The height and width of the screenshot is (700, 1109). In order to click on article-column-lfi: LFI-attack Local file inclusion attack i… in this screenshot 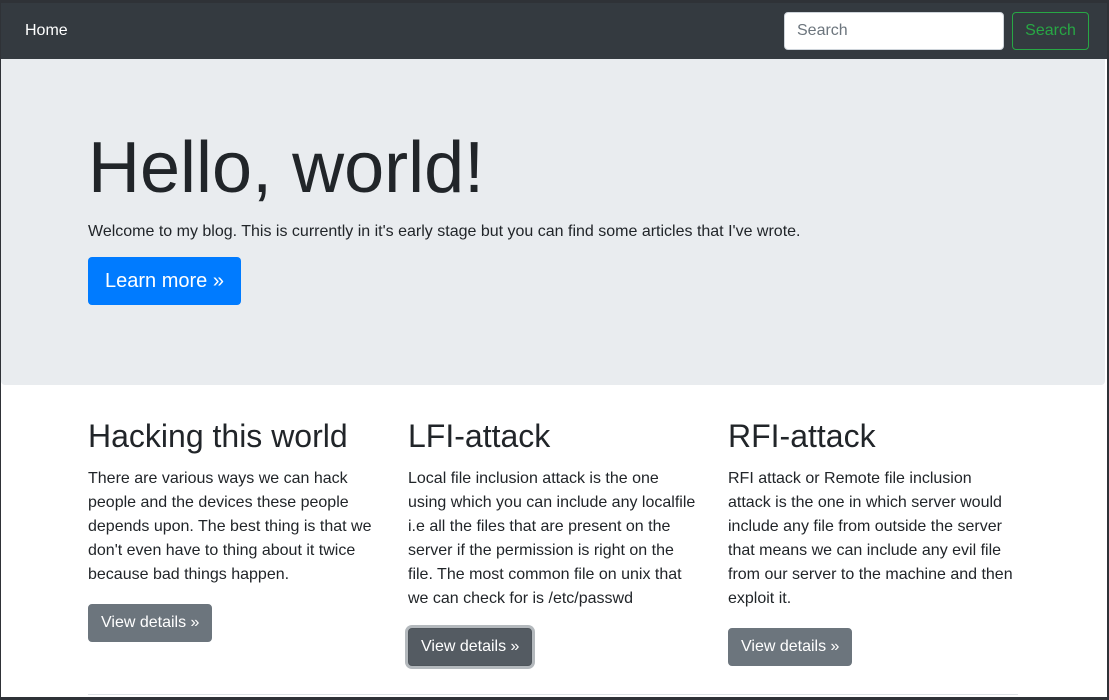, I will do `click(553, 541)`.